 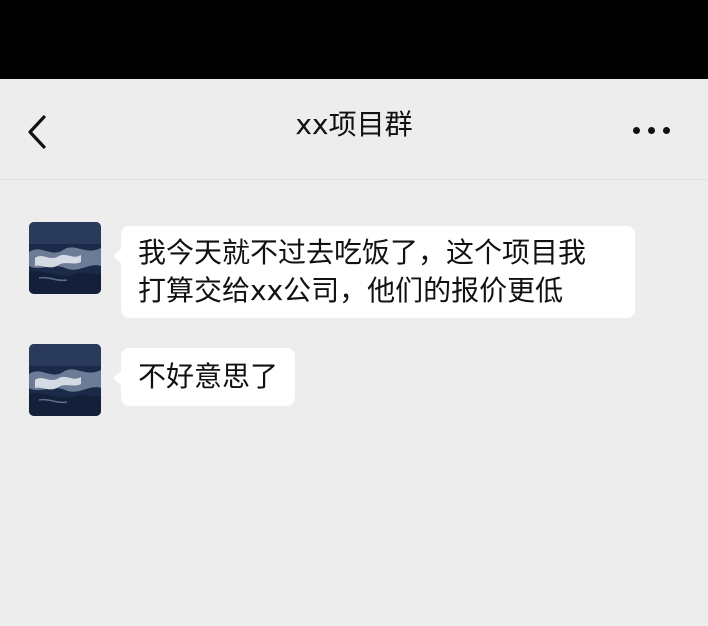 I want to click on chat-title: xx项目群, so click(x=354, y=124).